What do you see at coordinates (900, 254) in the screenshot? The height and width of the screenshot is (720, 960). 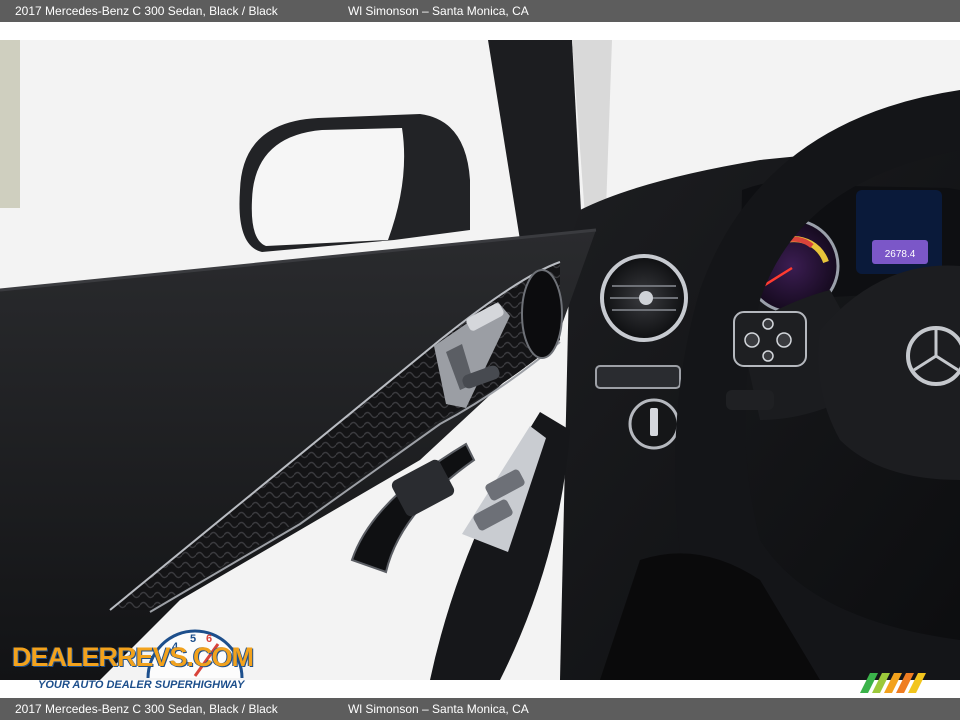 I see `odometer-readout: 2678.4` at bounding box center [900, 254].